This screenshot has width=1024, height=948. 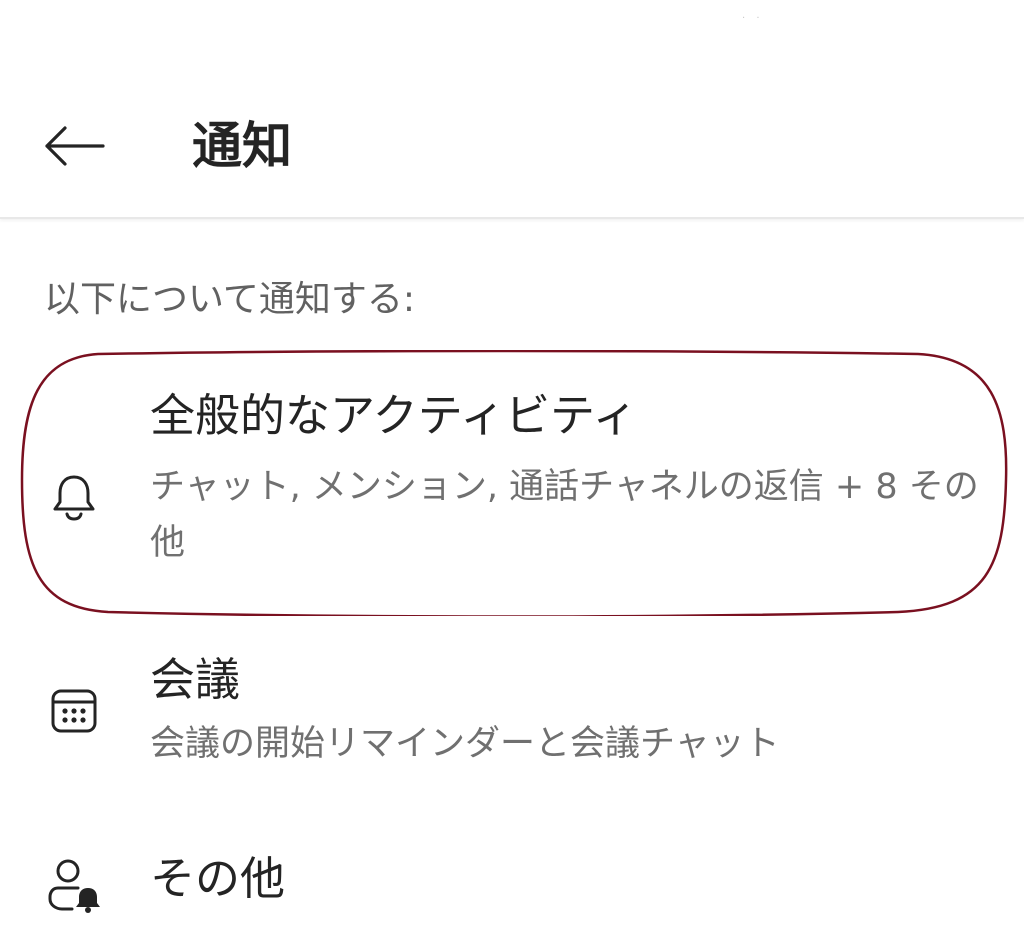 I want to click on bell-icon, so click(x=74, y=497).